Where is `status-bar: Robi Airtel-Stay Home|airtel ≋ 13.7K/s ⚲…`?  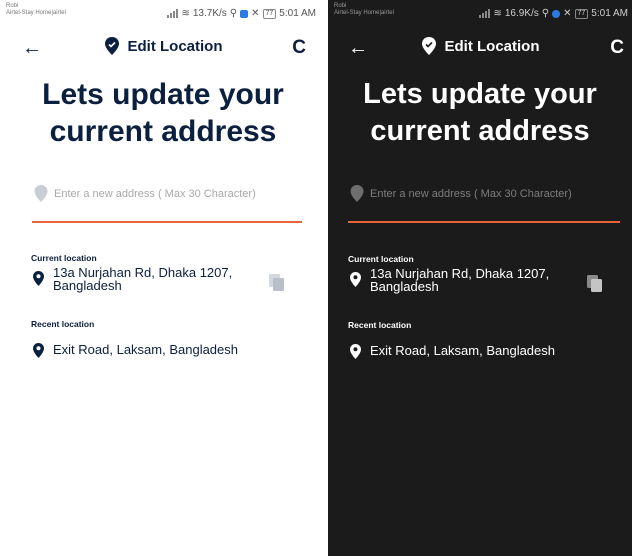 status-bar: Robi Airtel-Stay Home|airtel ≋ 13.7K/s ⚲… is located at coordinates (163, 16).